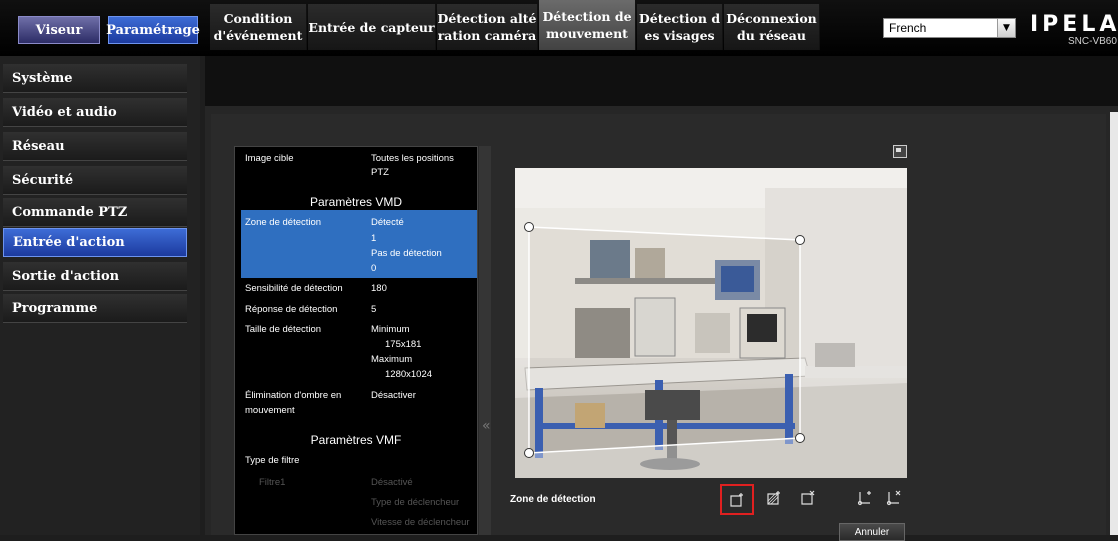  What do you see at coordinates (356, 202) in the screenshot?
I see `vmd-header: Paramètres VMD` at bounding box center [356, 202].